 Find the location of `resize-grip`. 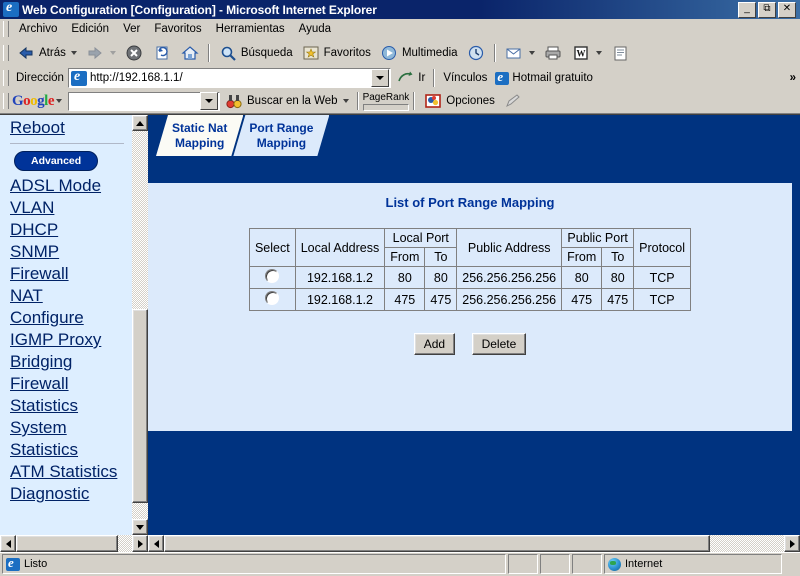

resize-grip is located at coordinates (791, 564).